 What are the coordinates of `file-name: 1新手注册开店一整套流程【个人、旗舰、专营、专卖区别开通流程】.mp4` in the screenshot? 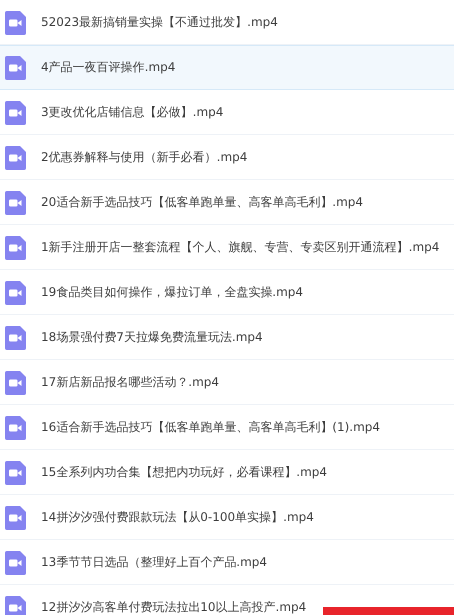 It's located at (240, 247).